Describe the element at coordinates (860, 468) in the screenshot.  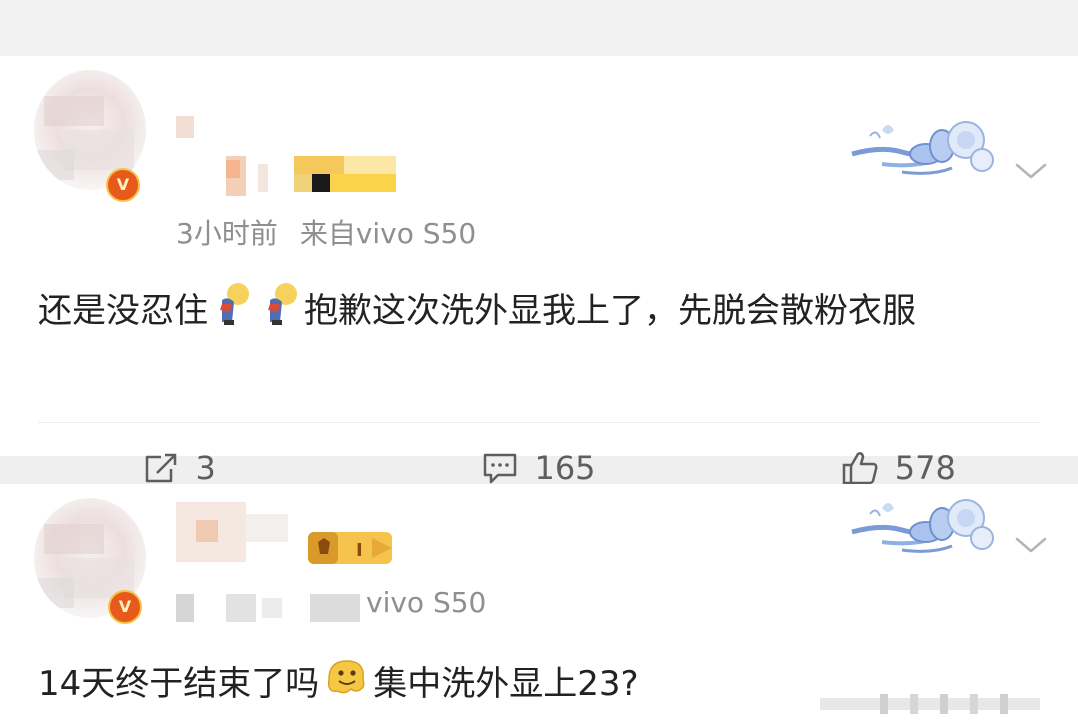
I see `thumbs-up-icon` at that location.